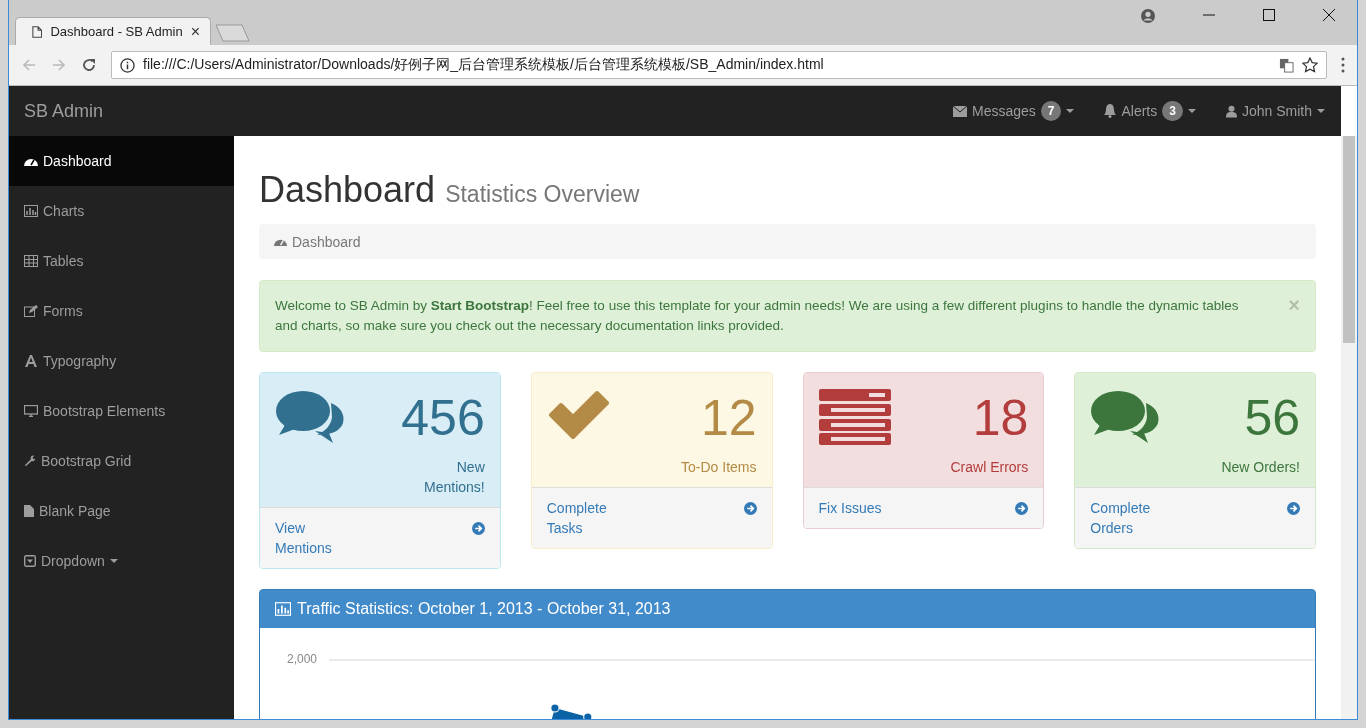 The image size is (1366, 728). What do you see at coordinates (578, 414) in the screenshot?
I see `checkmark-icon` at bounding box center [578, 414].